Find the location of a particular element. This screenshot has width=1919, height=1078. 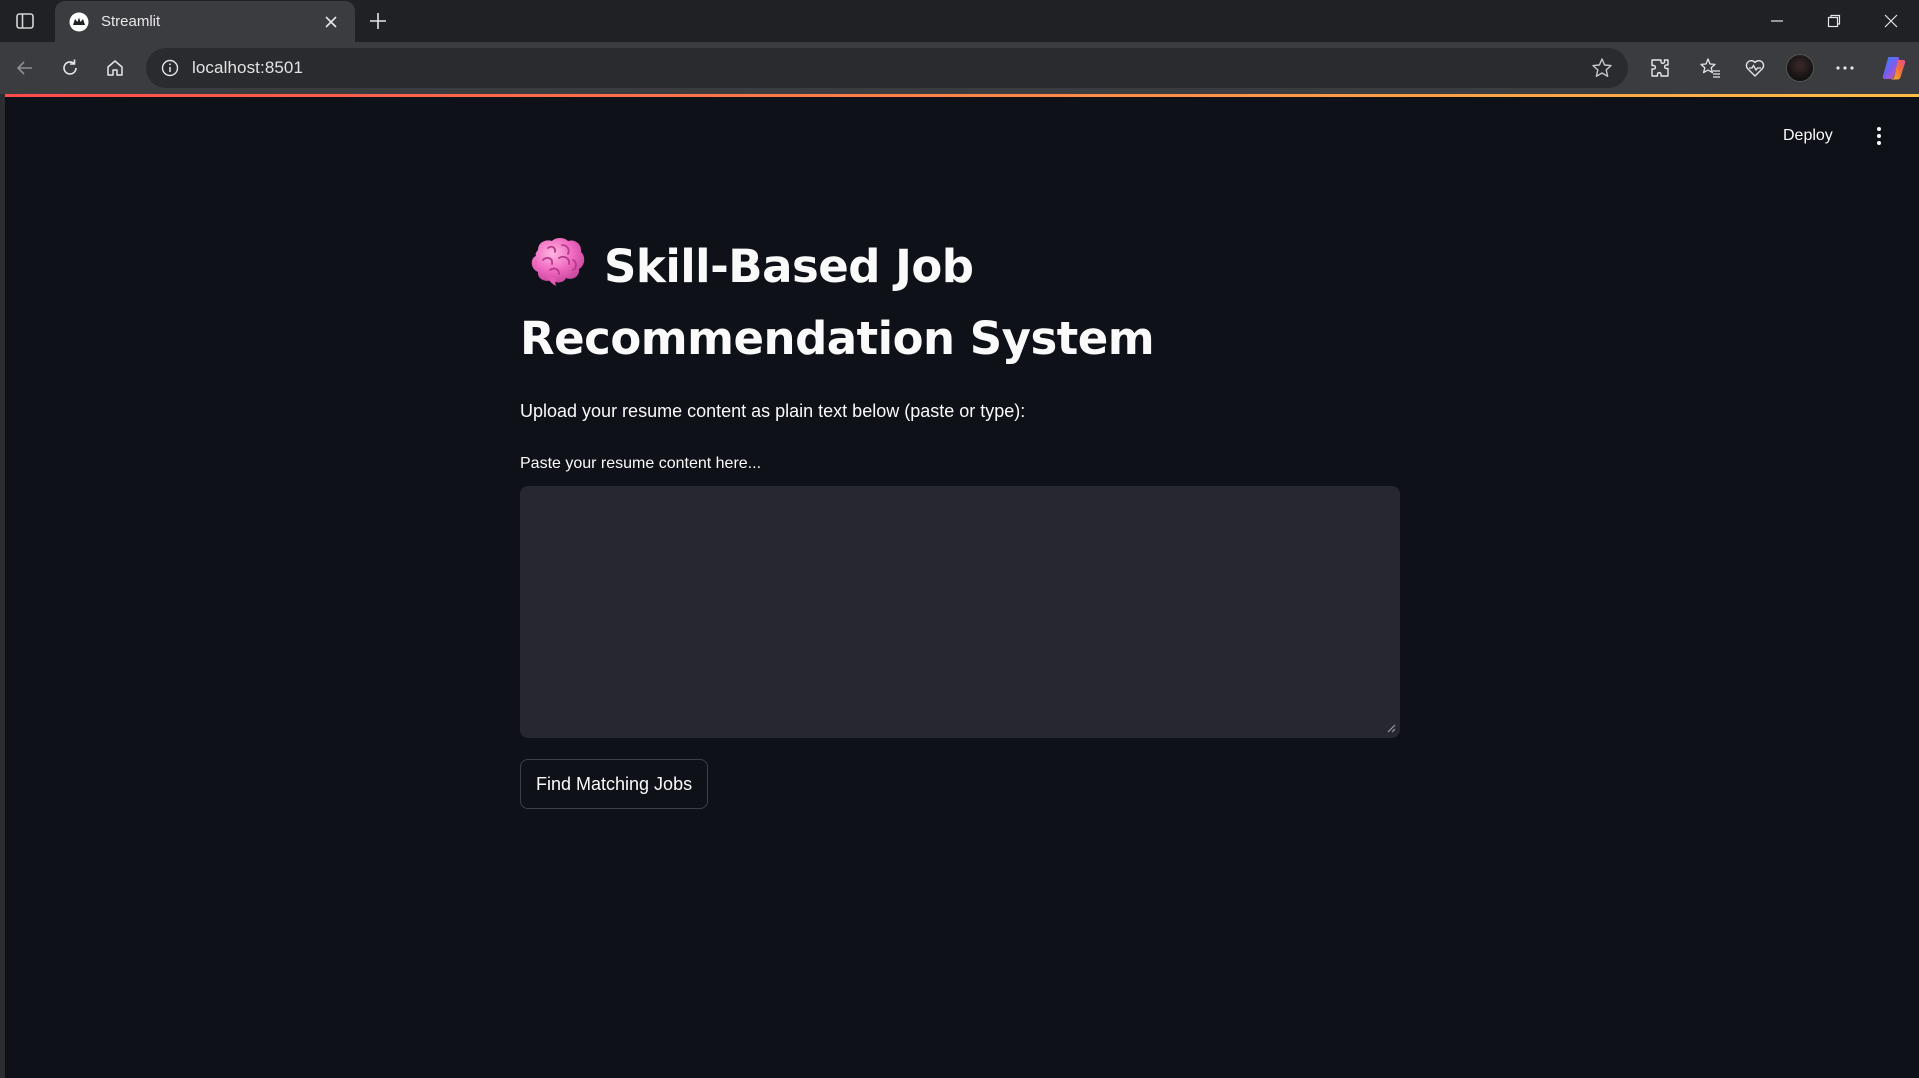

browser-titlebar: Streamlit is located at coordinates (959, 21).